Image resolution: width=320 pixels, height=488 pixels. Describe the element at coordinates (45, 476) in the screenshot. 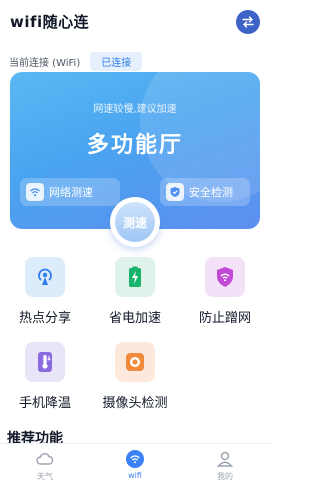

I see `tab-label: 天气` at that location.